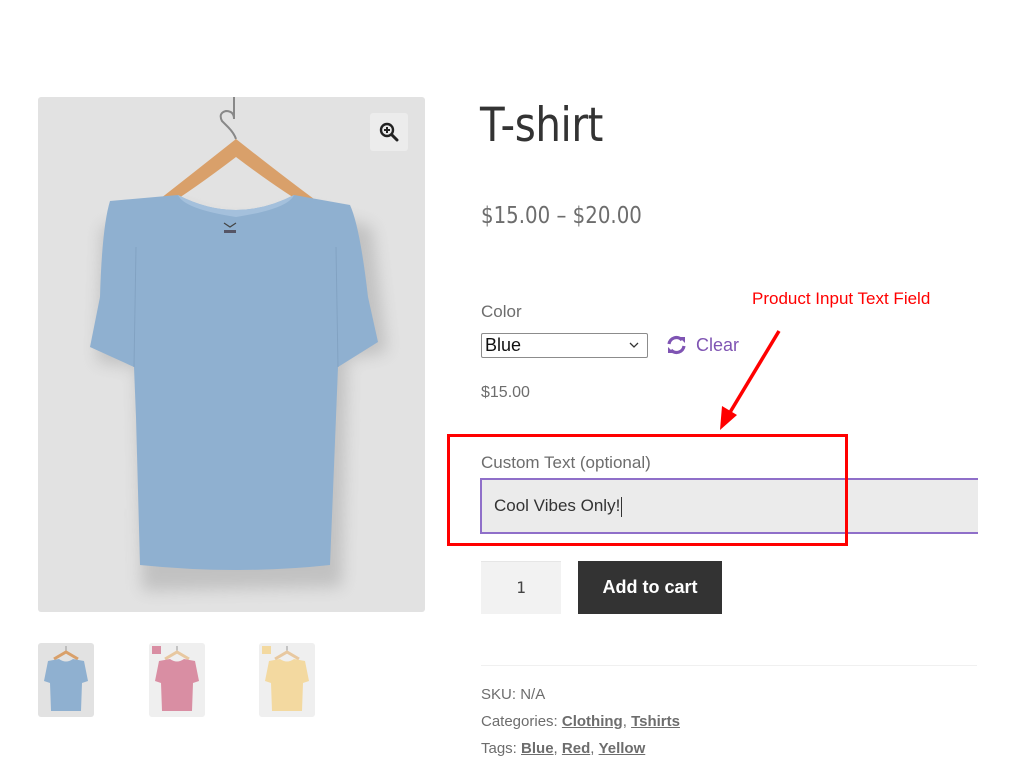 The image size is (1024, 763). I want to click on magnify-plus-icon, so click(389, 132).